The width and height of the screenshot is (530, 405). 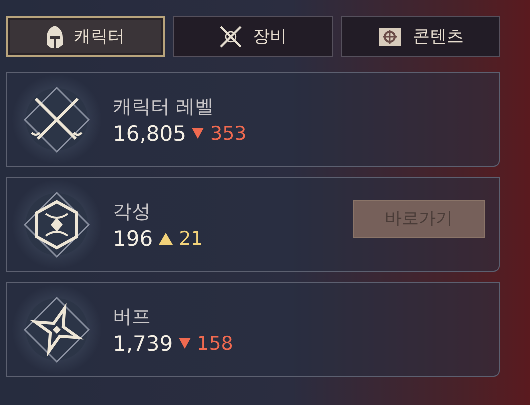 I want to click on stat-value: 1,739, so click(x=143, y=344).